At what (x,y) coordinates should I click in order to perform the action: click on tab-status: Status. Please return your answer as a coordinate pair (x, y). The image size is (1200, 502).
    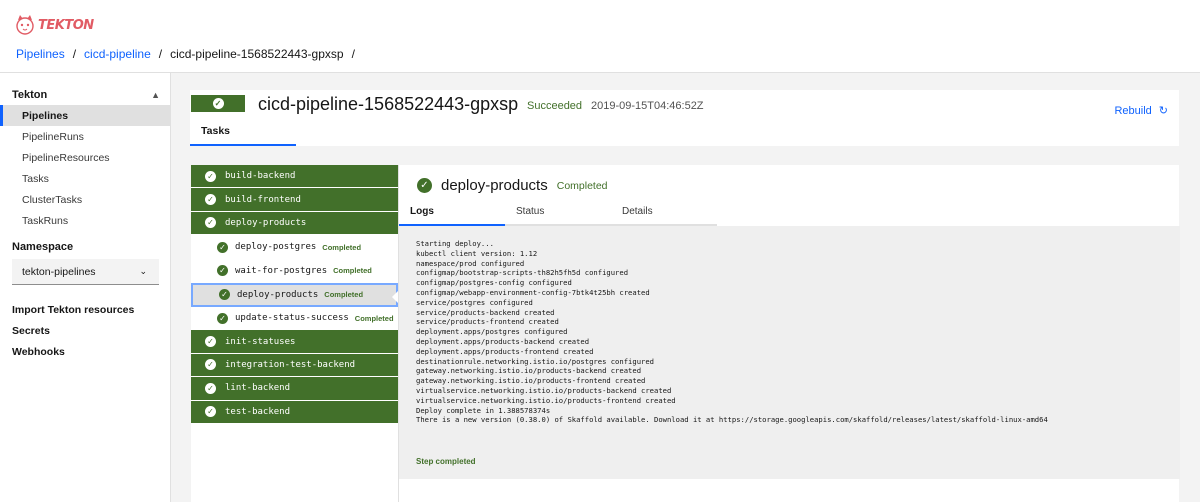
    Looking at the image, I should click on (558, 213).